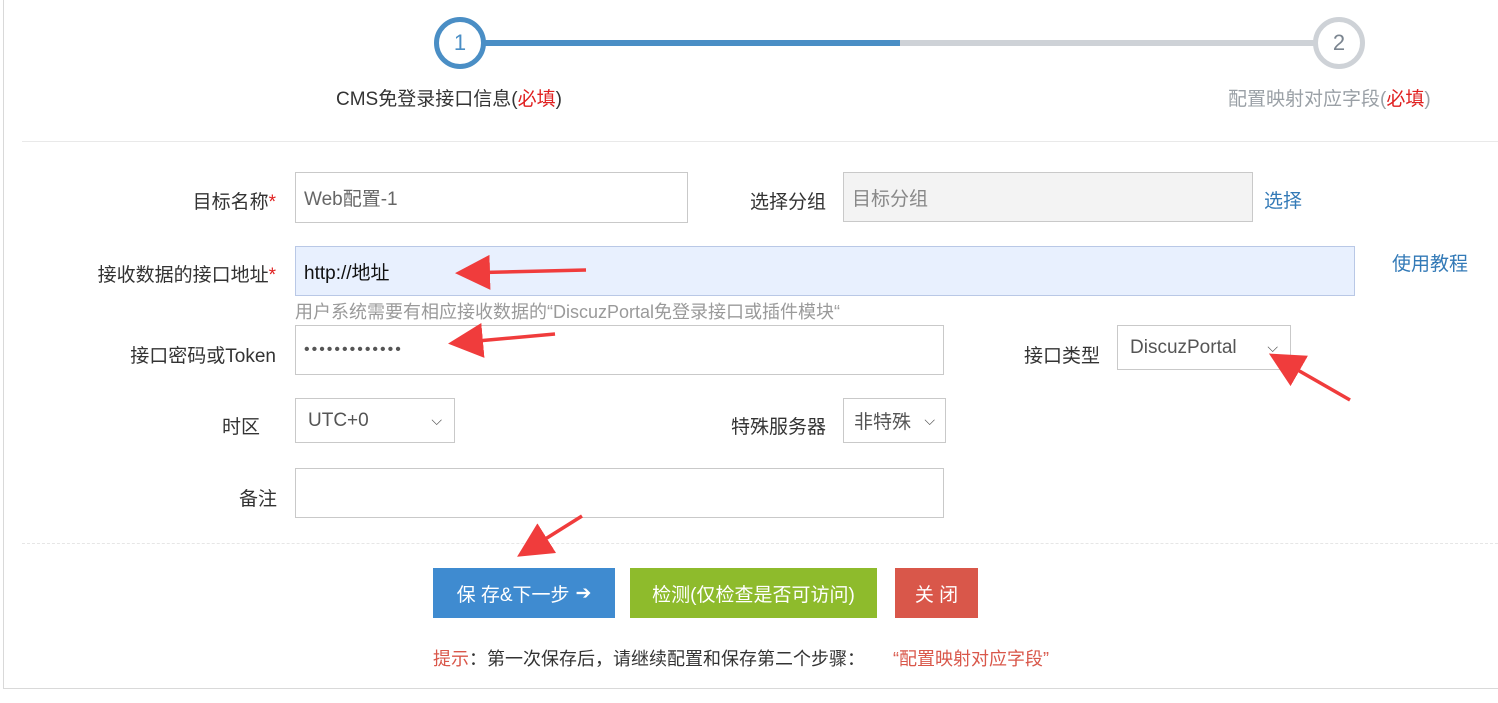 This screenshot has width=1498, height=703. I want to click on timezone-select: UTC+0 ⌵, so click(375, 420).